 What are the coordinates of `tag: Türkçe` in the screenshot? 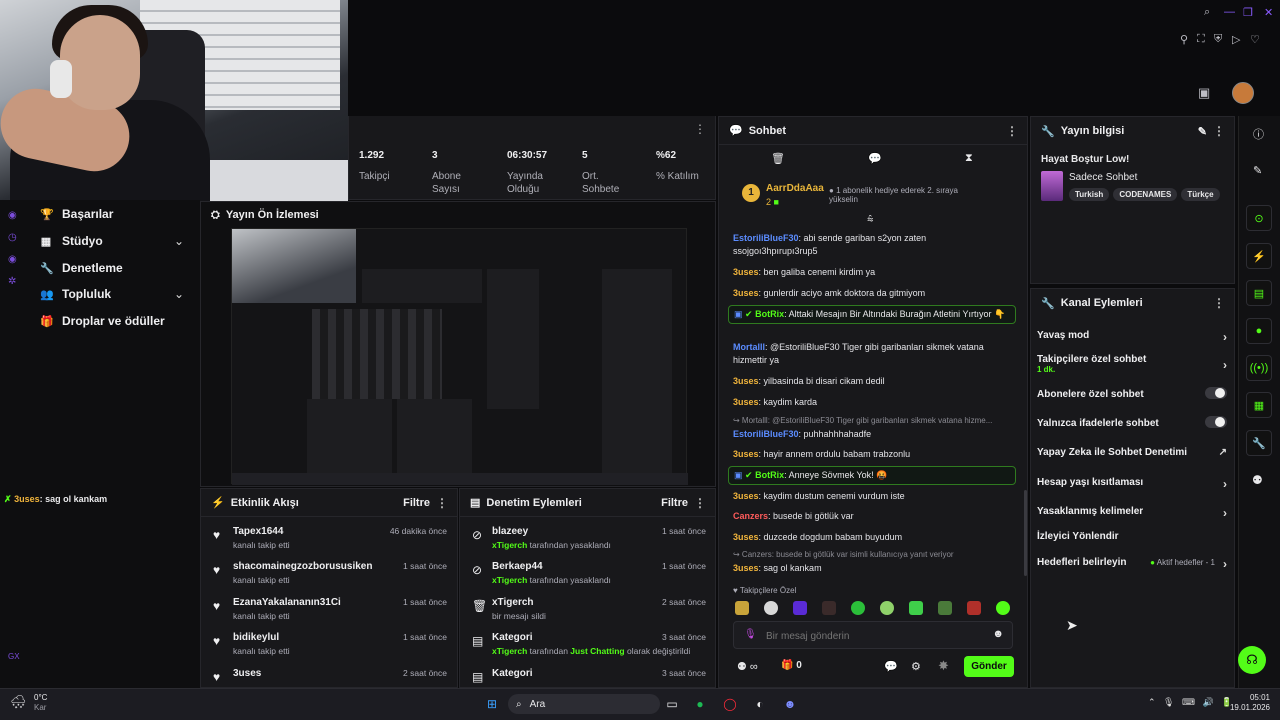 It's located at (1200, 194).